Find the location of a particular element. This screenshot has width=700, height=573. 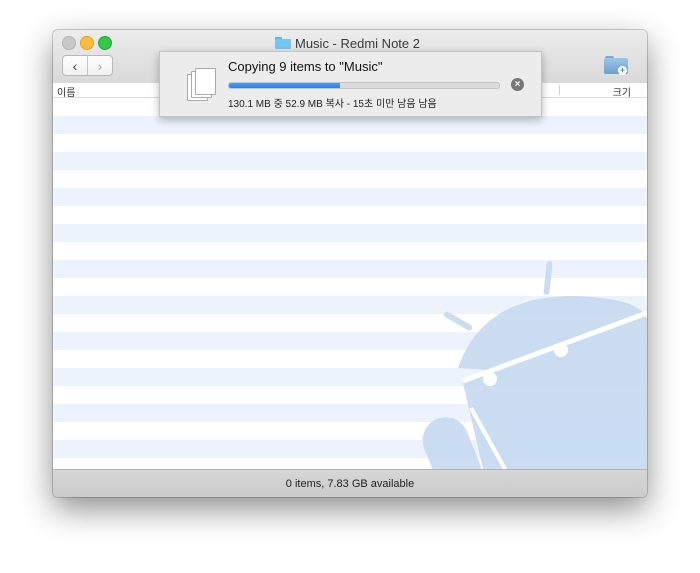

status-bar: 0 items, 7.83 GB available is located at coordinates (350, 483).